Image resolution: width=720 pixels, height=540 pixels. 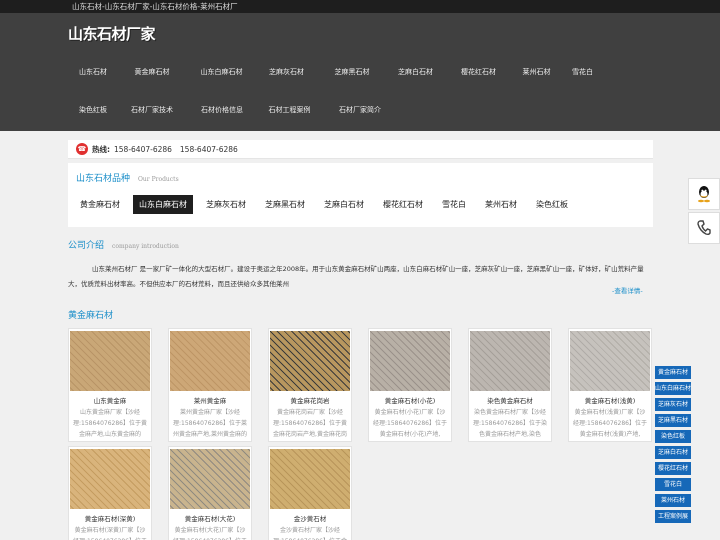 I want to click on nav-item: 山东石材, so click(x=93, y=72).